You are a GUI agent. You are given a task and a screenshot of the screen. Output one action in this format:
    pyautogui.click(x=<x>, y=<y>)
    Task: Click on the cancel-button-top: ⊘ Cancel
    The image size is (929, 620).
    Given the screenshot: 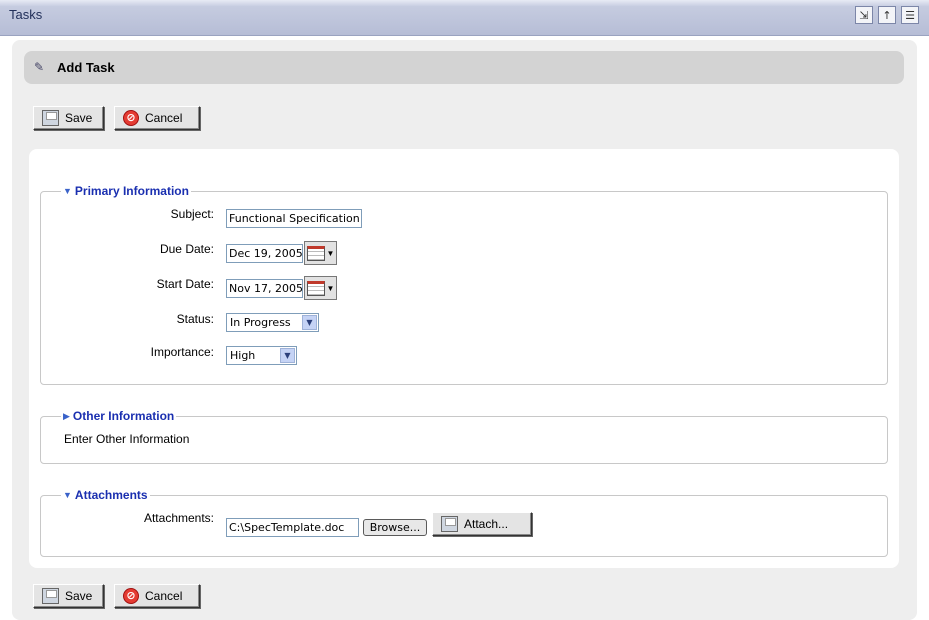 What is the action you would take?
    pyautogui.click(x=157, y=118)
    